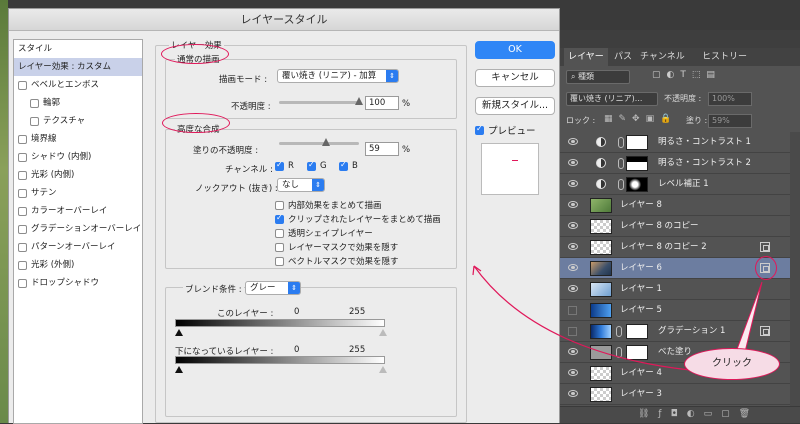 This screenshot has width=800, height=424. Describe the element at coordinates (749, 317) in the screenshot. I see `arrow-to-icon` at that location.